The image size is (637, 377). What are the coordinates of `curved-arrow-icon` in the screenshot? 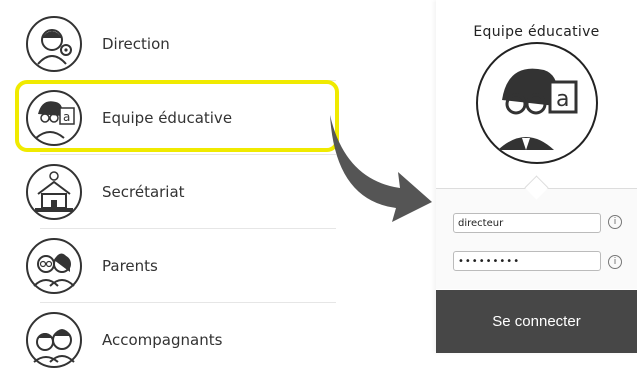 It's located at (381, 168).